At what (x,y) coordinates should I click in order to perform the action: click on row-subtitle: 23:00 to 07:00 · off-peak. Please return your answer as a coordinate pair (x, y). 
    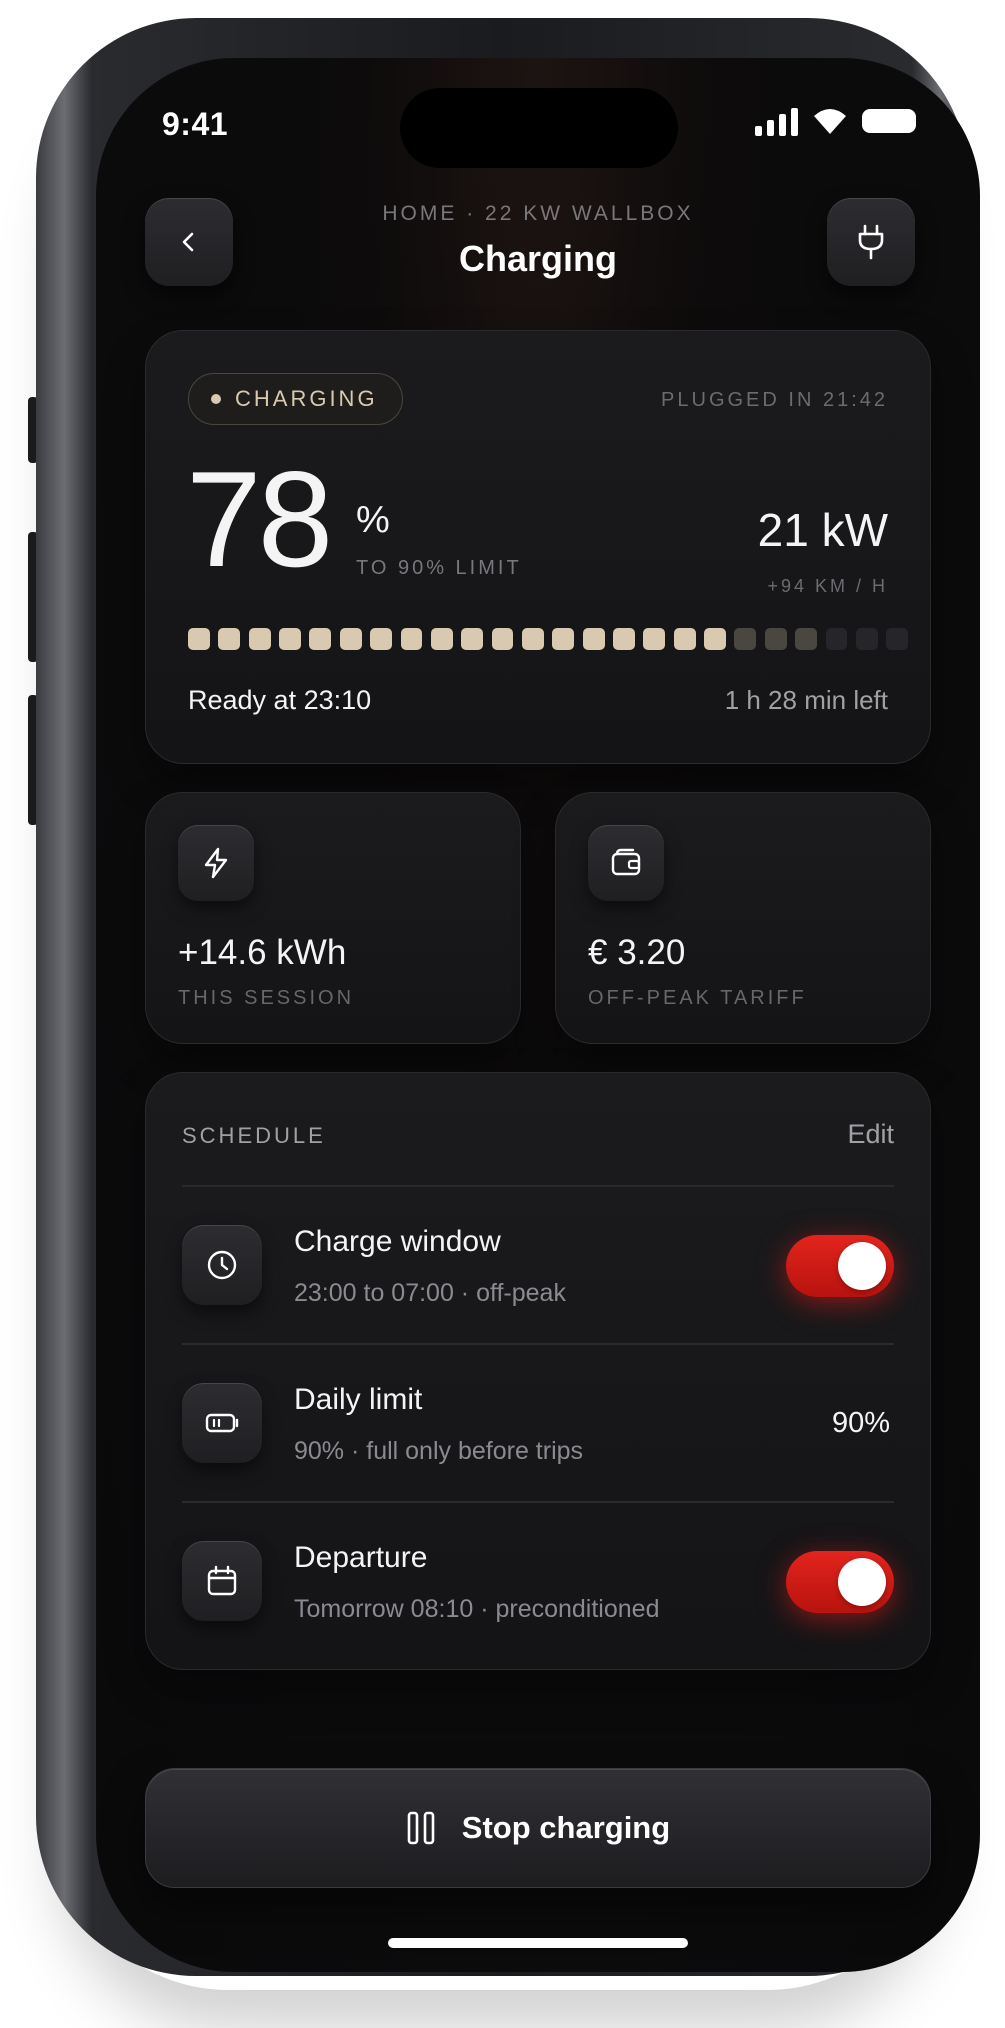
    Looking at the image, I should click on (430, 1293).